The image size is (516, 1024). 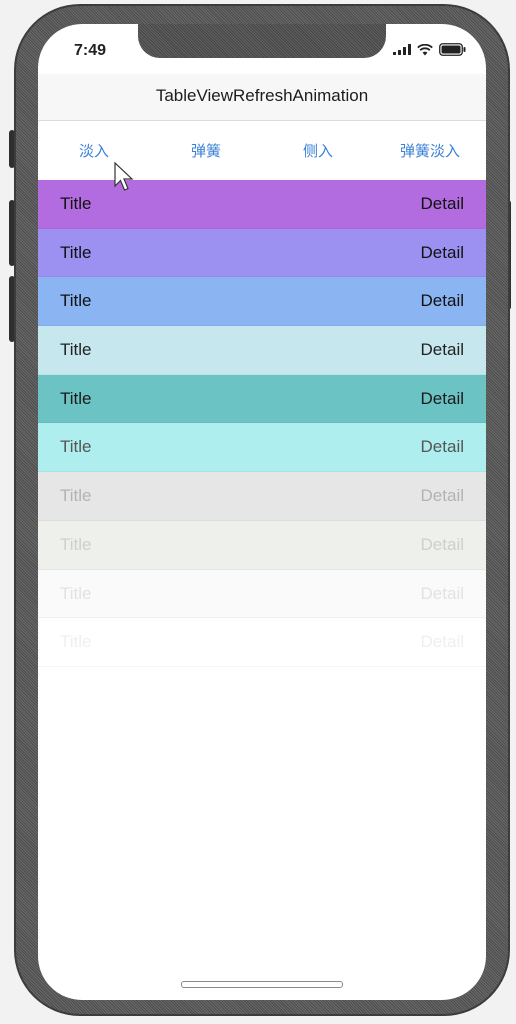 What do you see at coordinates (402, 49) in the screenshot?
I see `signal-icon` at bounding box center [402, 49].